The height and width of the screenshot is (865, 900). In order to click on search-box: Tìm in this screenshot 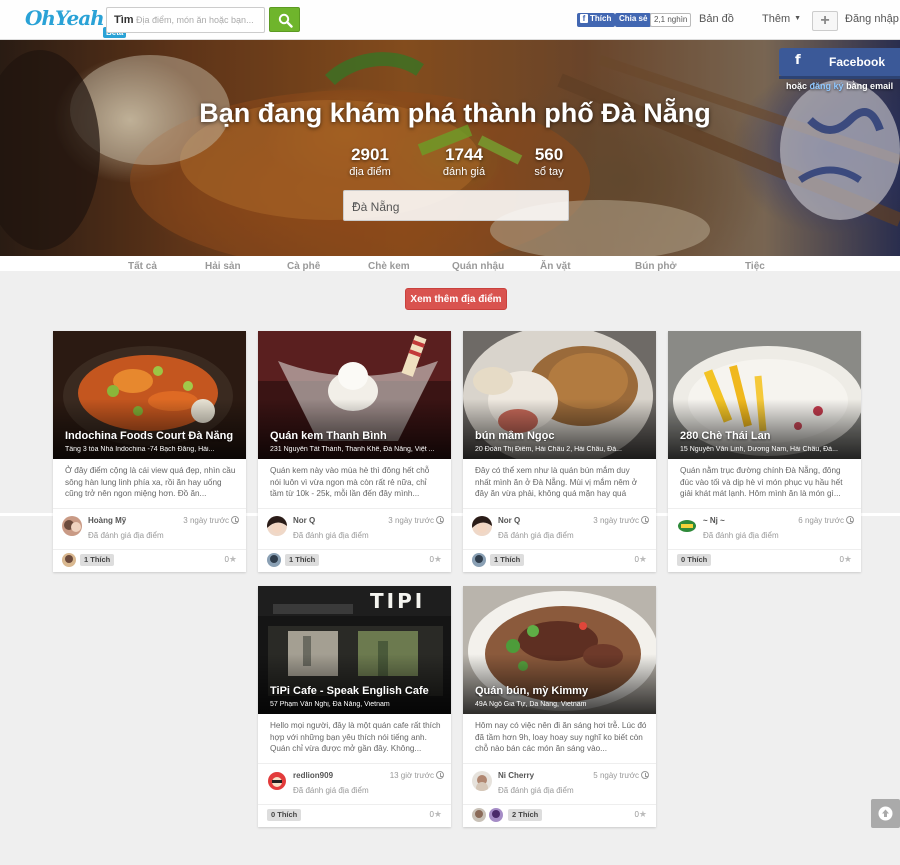, I will do `click(185, 20)`.